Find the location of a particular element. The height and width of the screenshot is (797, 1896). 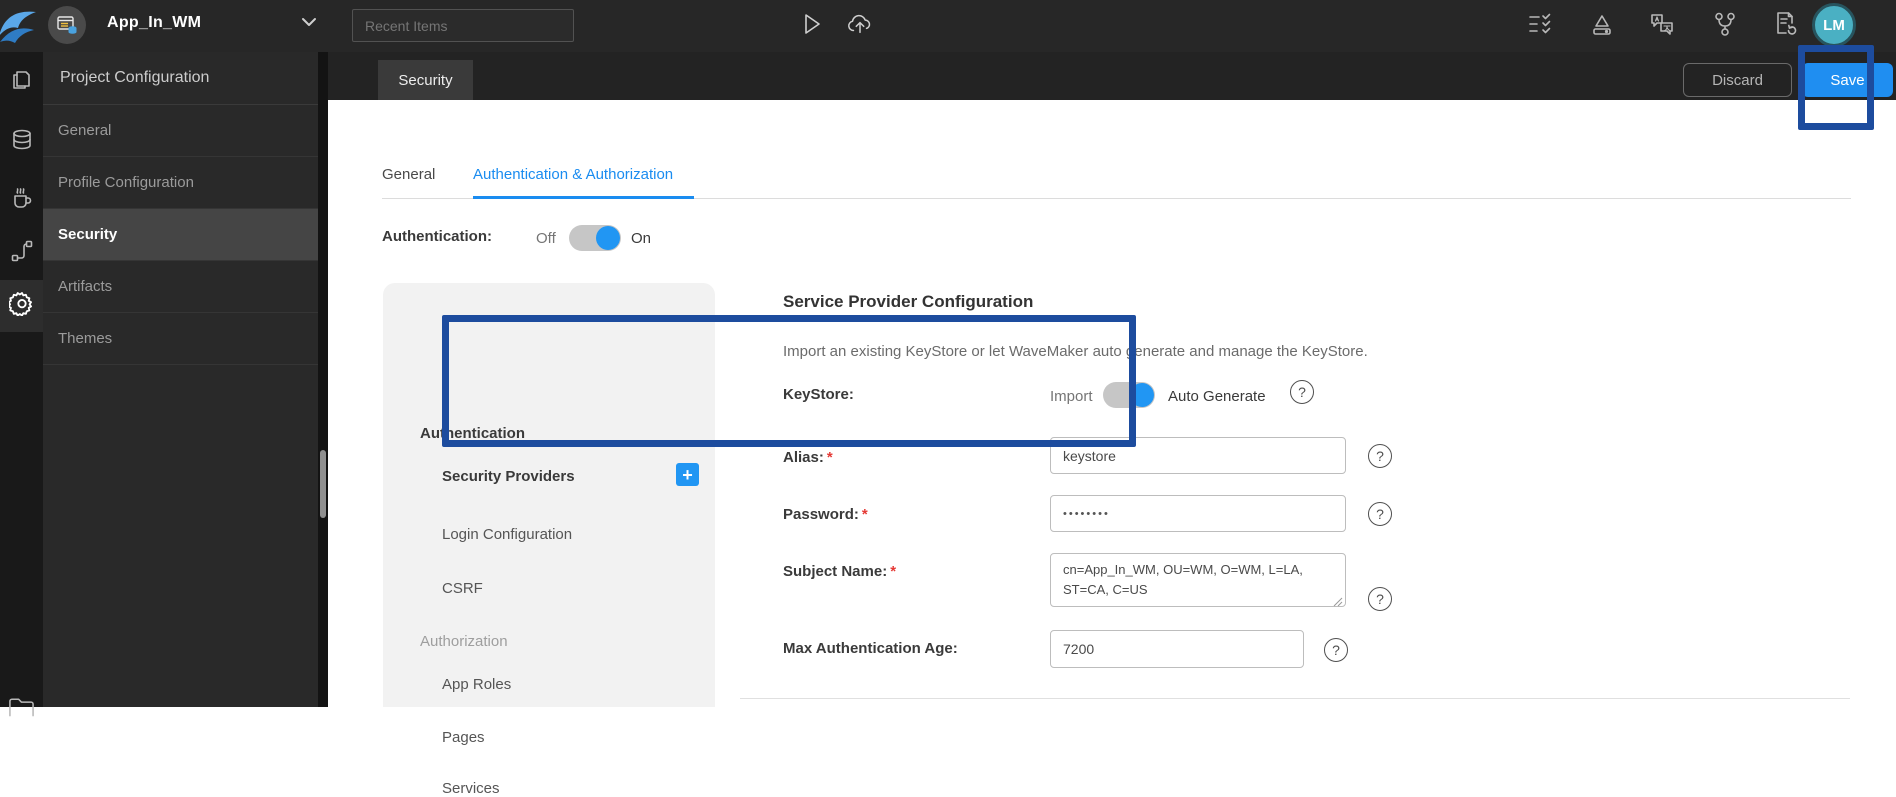

subject-name-label: Subject Name: * is located at coordinates (840, 571).